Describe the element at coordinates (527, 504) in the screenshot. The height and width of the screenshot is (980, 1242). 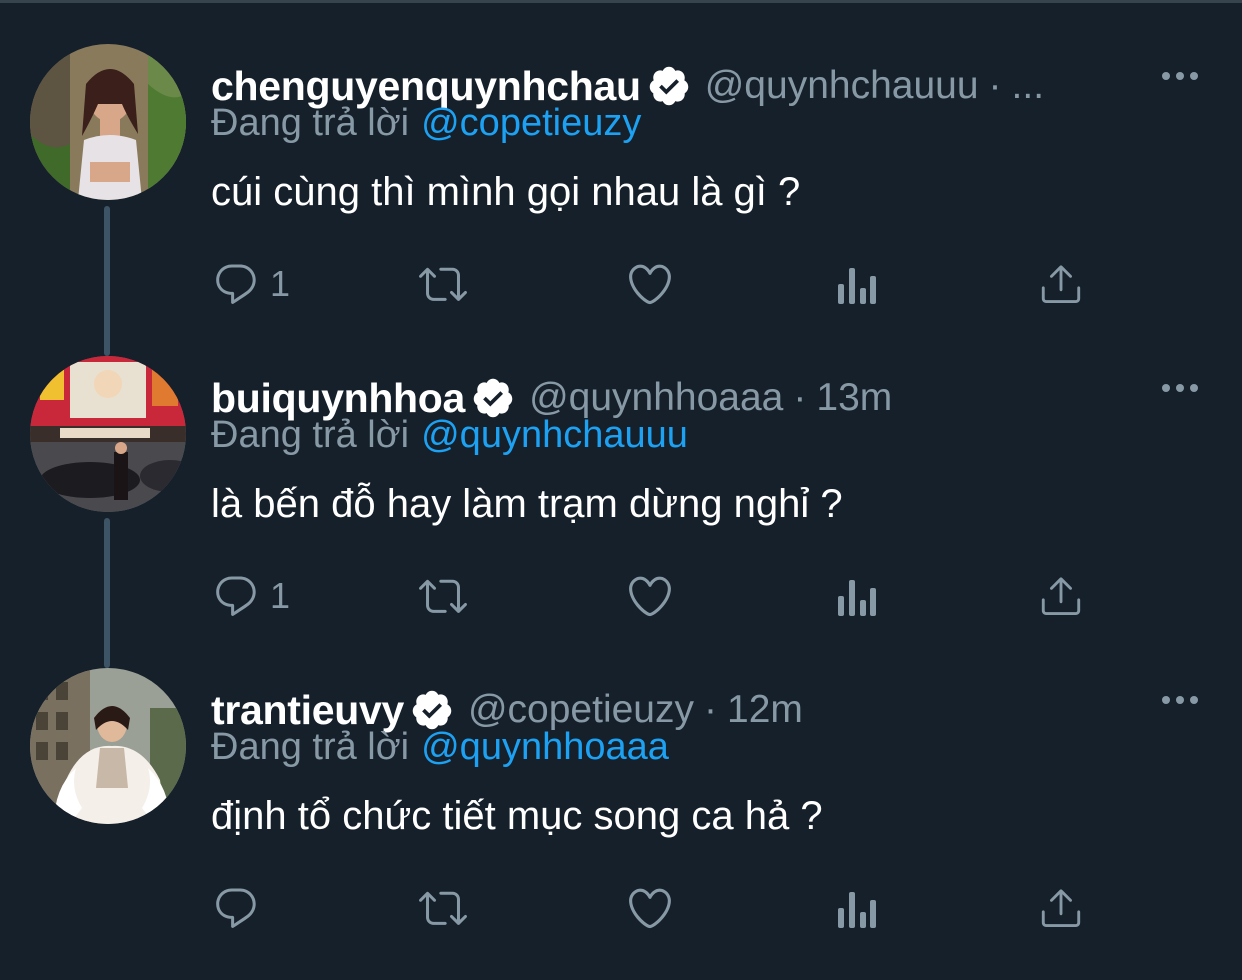
I see `tweet-text: là bến đỗ hay làm trạm dừng nghỉ ?` at that location.